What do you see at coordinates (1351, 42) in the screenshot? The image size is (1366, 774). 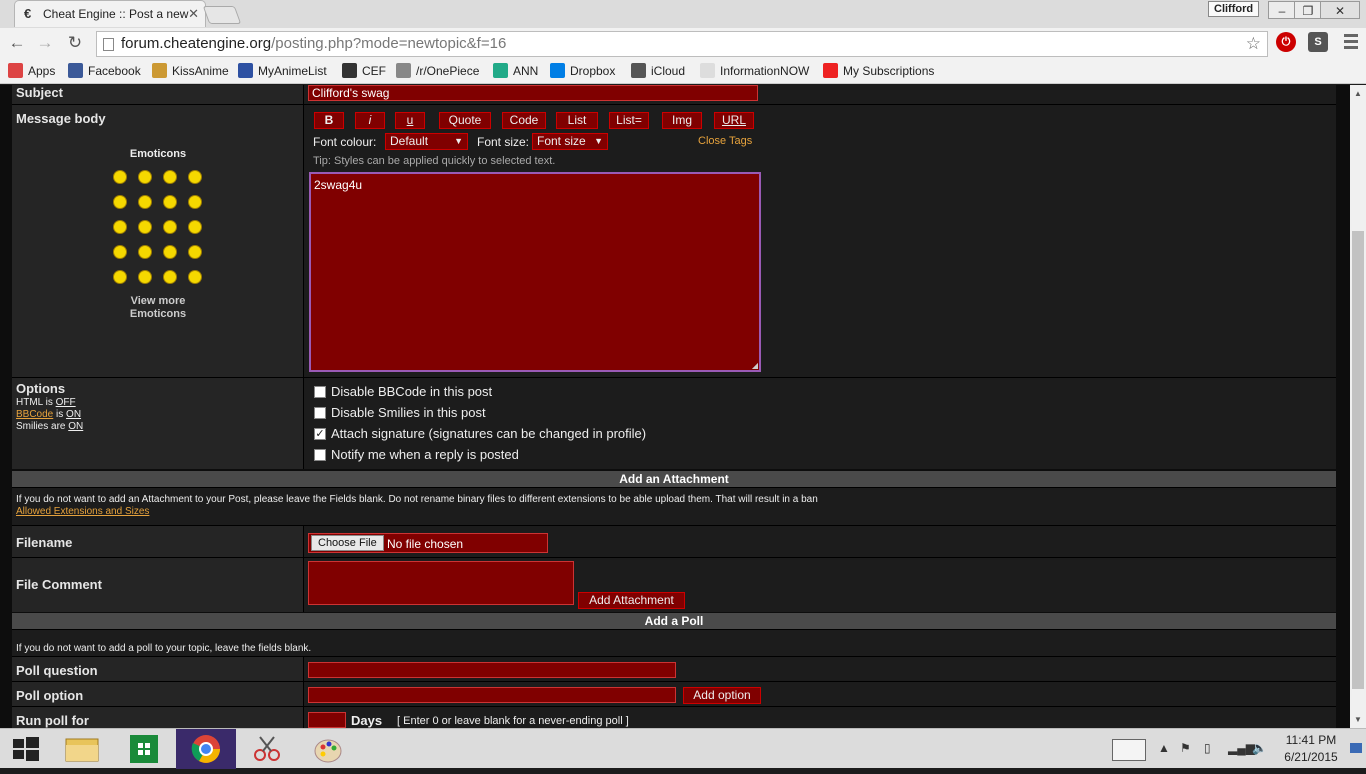 I see `chrome-menu-icon` at bounding box center [1351, 42].